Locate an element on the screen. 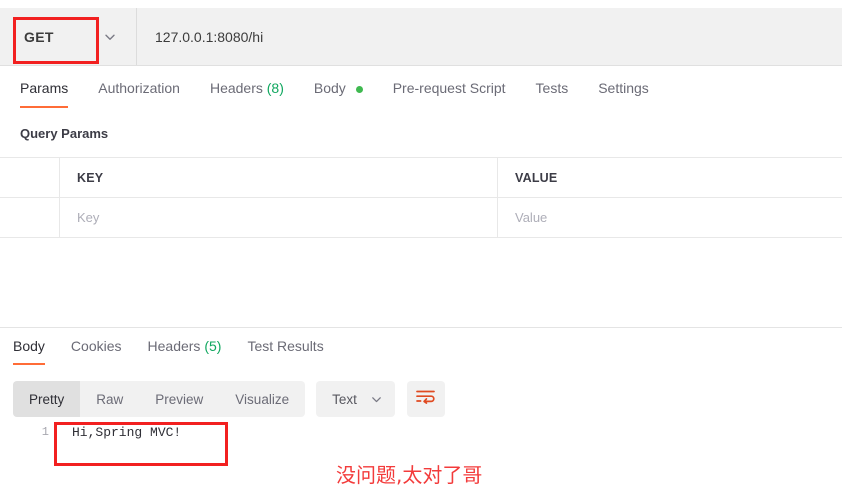  view-mode-pretty: Pretty is located at coordinates (47, 399).